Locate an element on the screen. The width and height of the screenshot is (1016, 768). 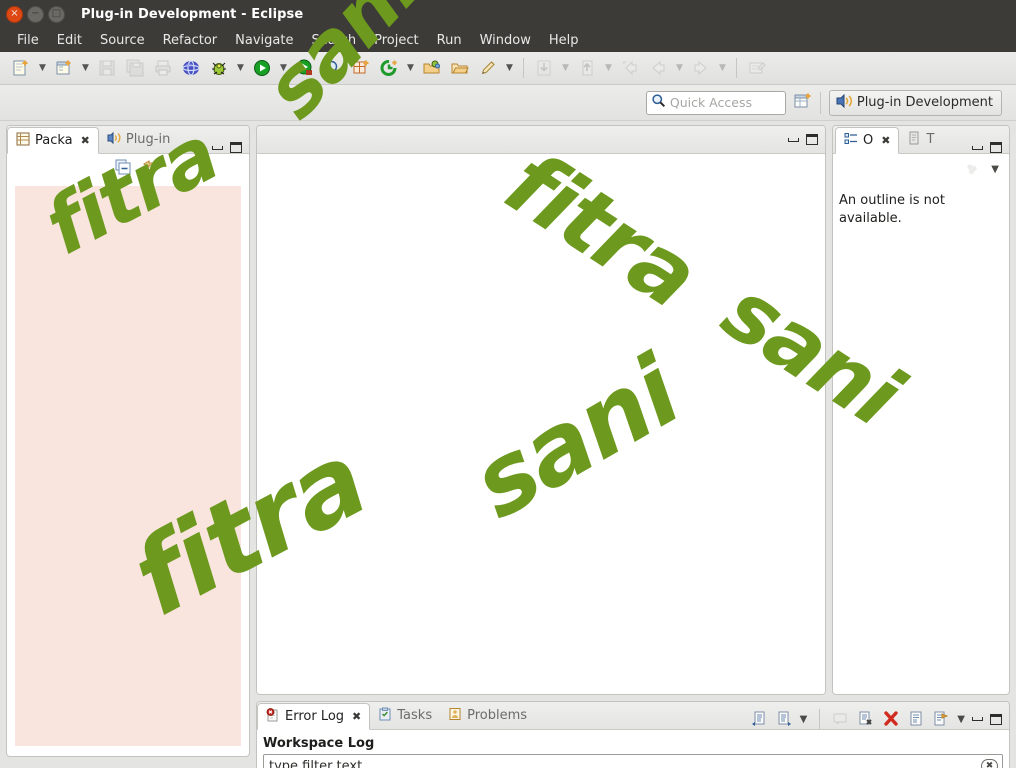
title-bar: × − □ Plug-in Development - Eclipse is located at coordinates (508, 14).